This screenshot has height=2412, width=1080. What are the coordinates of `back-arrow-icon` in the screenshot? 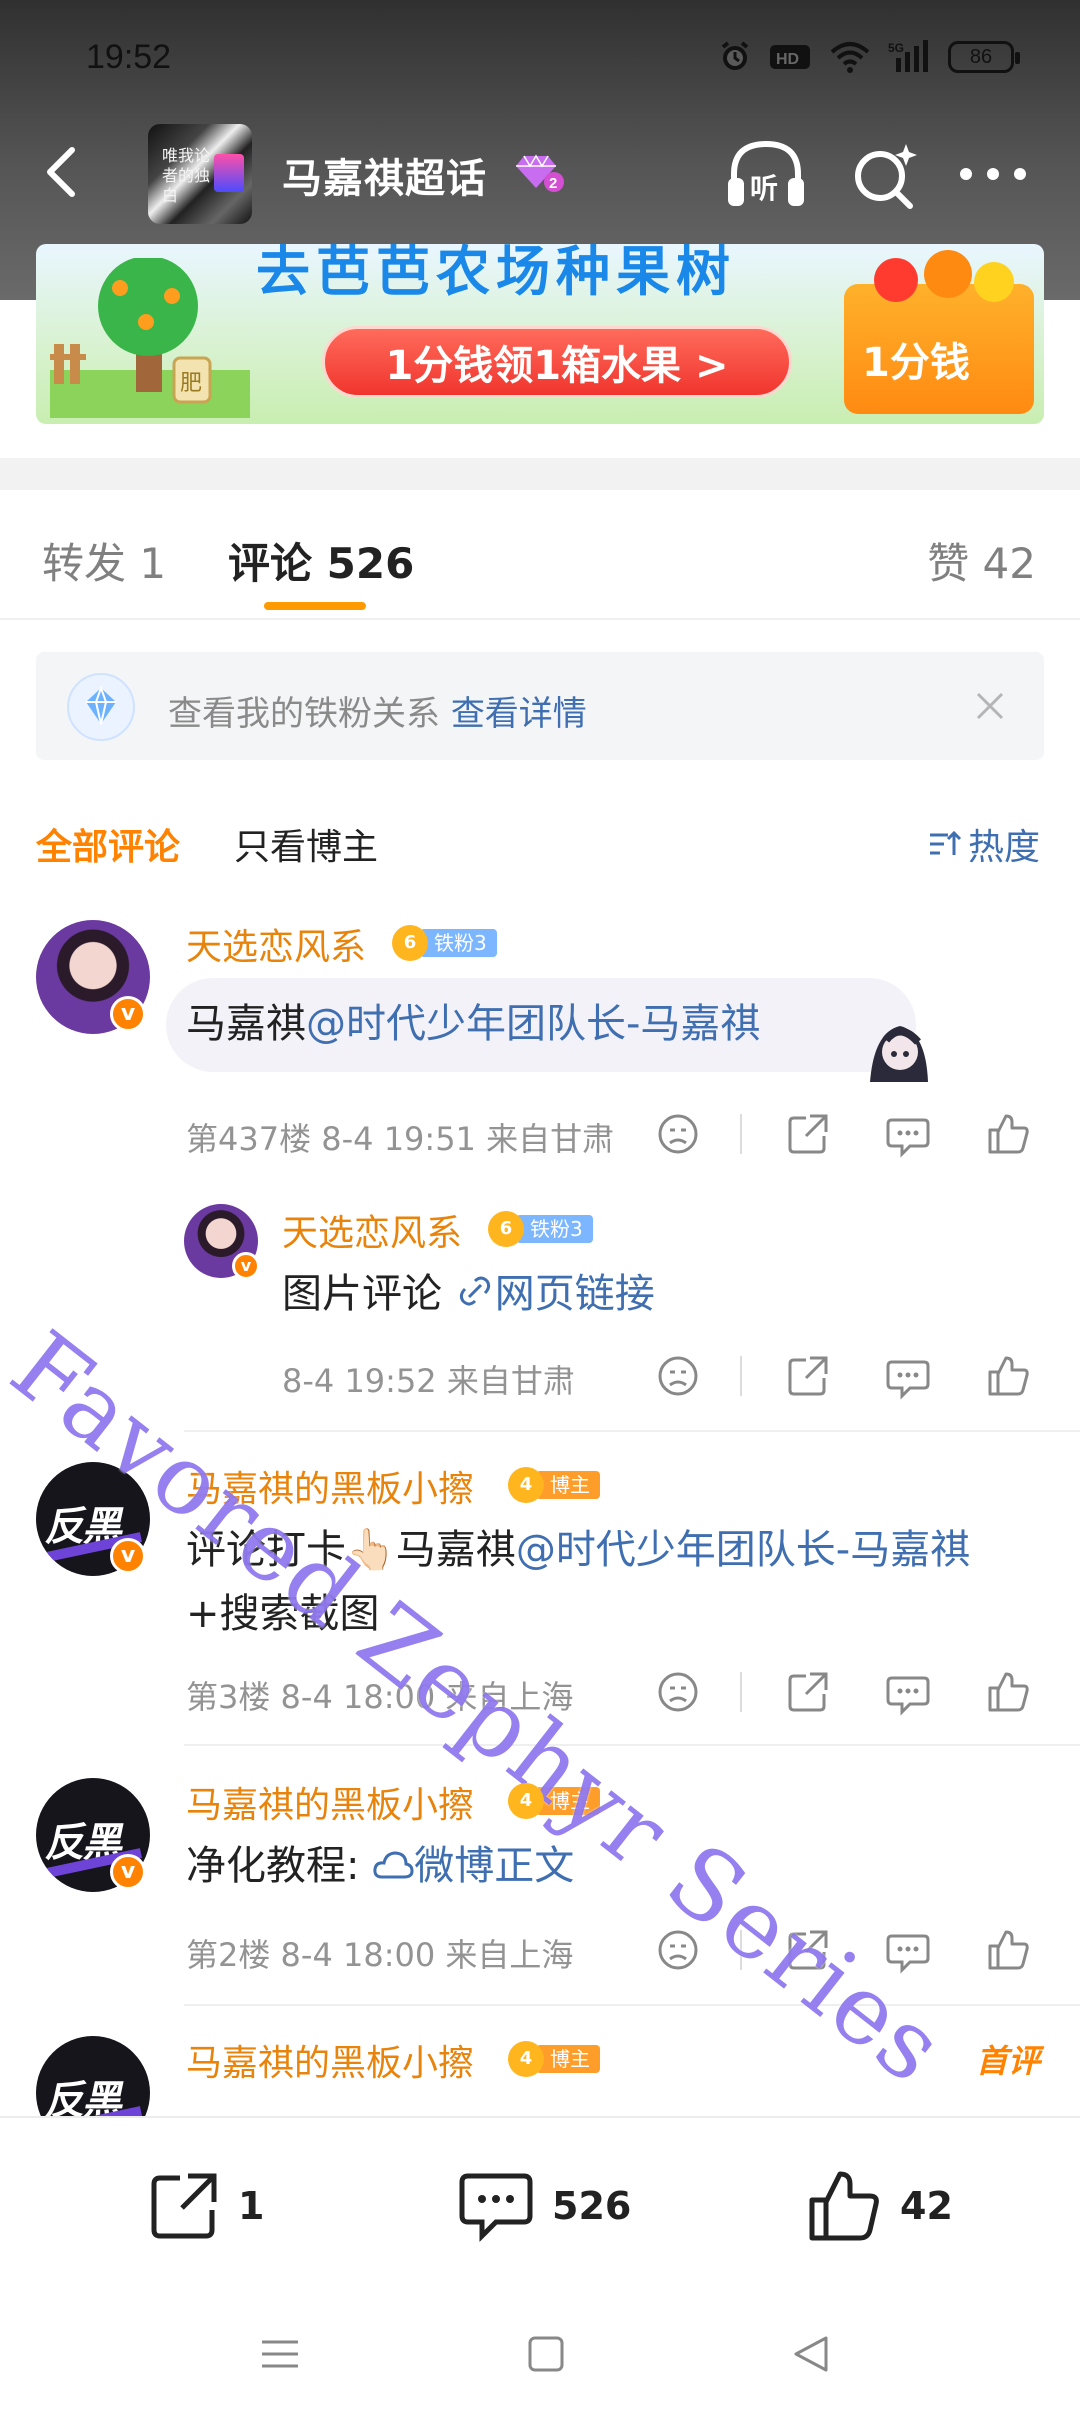 It's located at (64, 172).